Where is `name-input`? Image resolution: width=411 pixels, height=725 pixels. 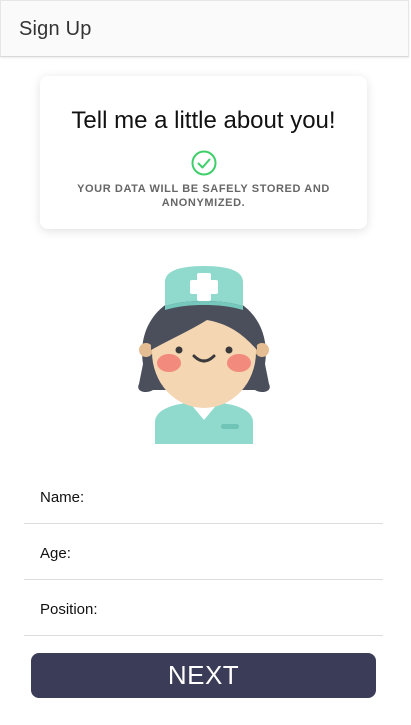 name-input is located at coordinates (251, 497).